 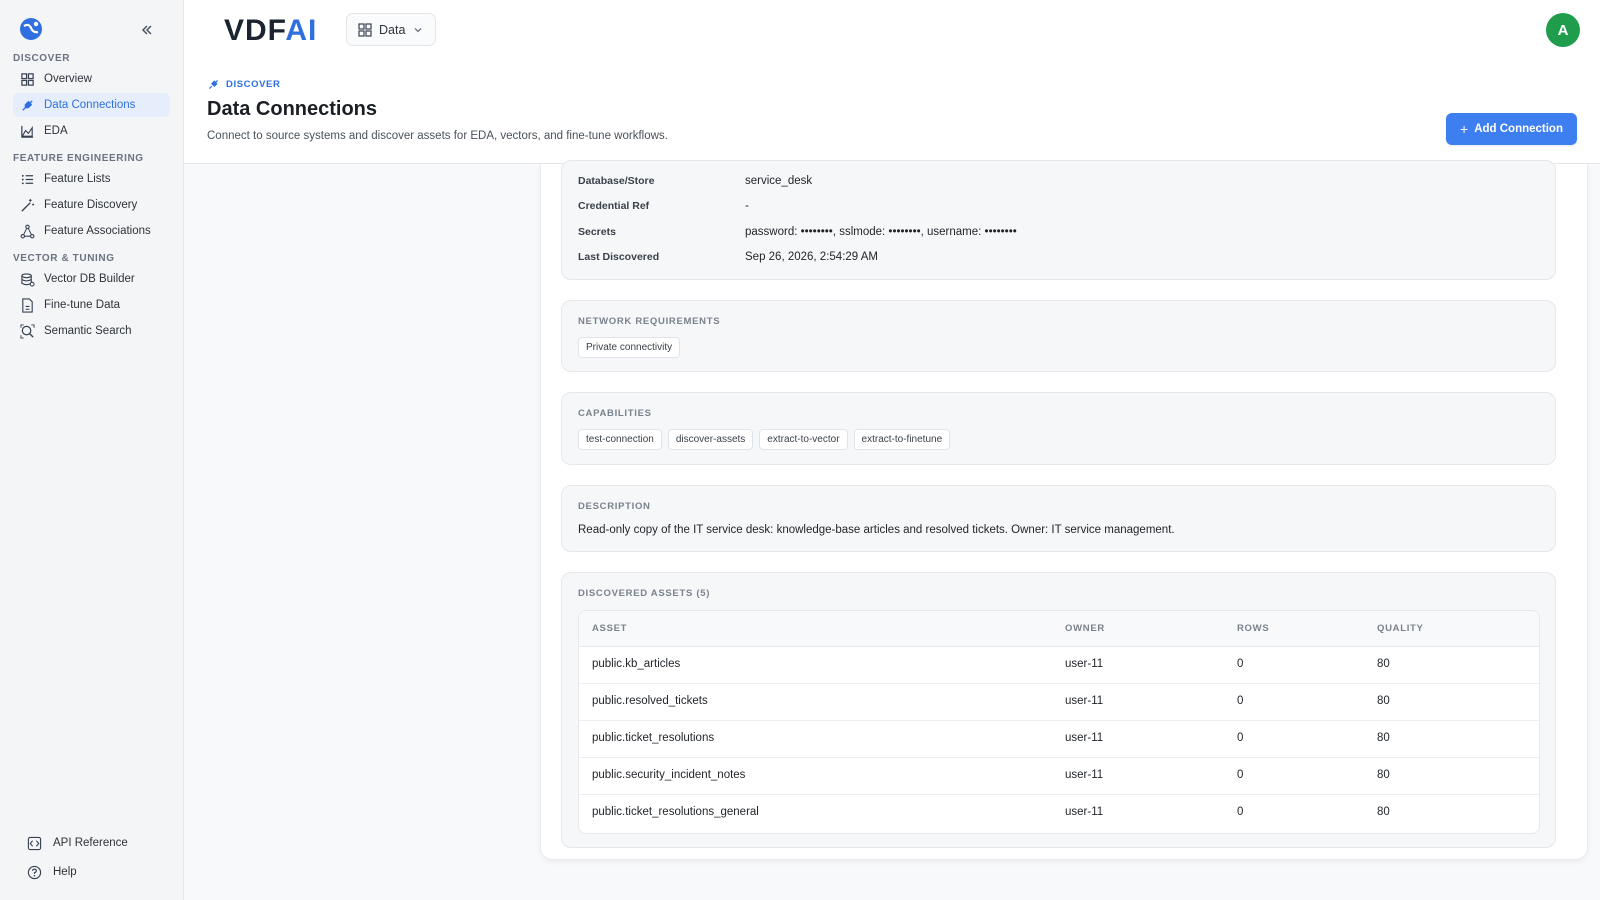 I want to click on collapse-sidebar-button, so click(x=147, y=30).